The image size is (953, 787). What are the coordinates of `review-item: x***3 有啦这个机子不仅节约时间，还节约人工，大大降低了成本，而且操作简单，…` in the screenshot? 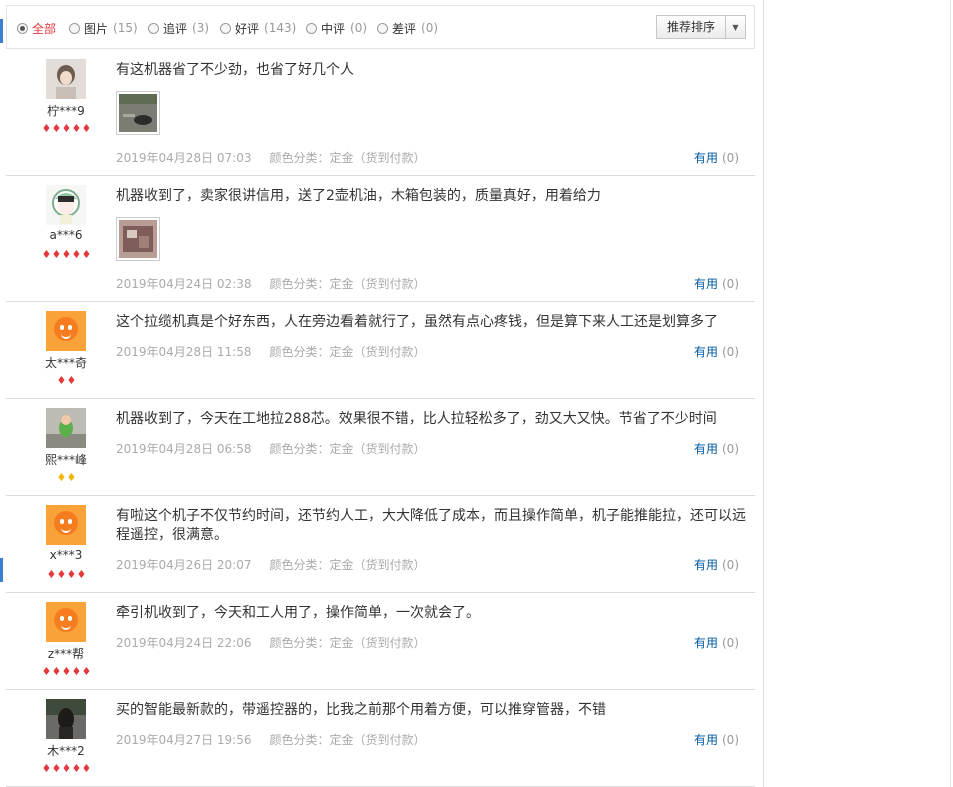 It's located at (380, 544).